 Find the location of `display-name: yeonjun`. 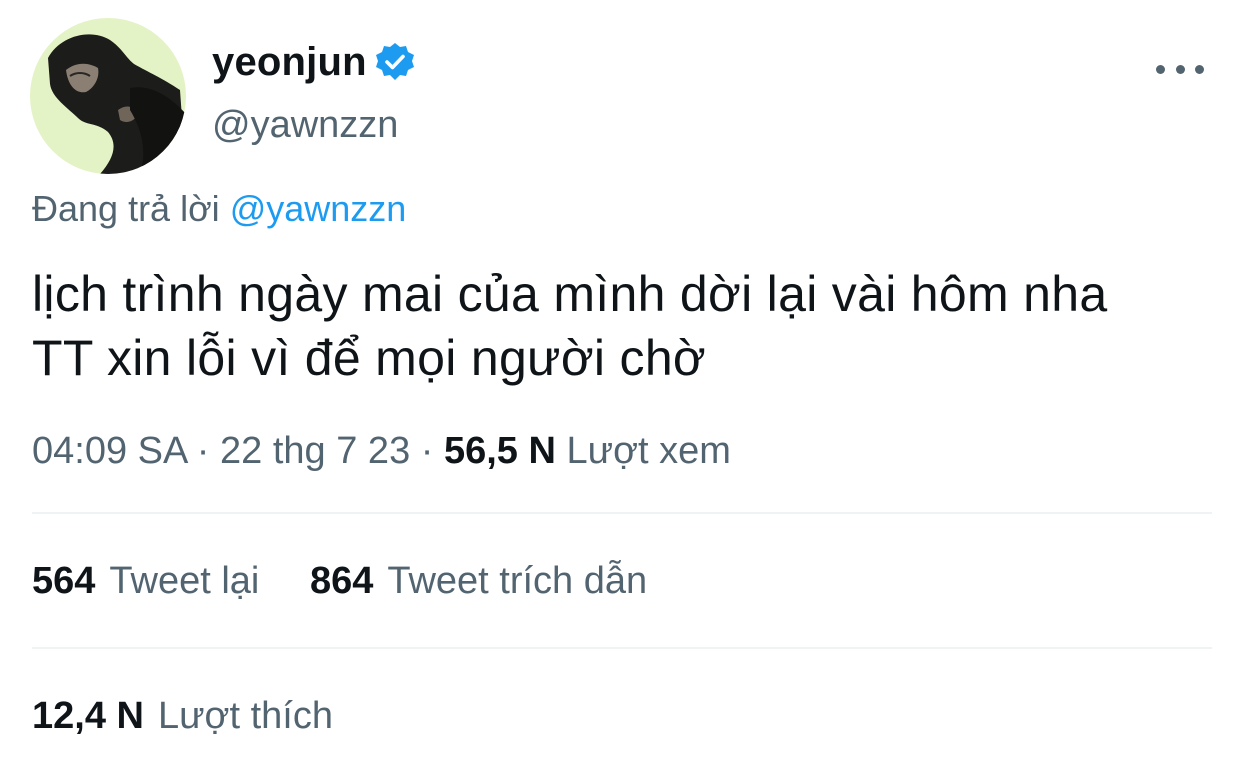

display-name: yeonjun is located at coordinates (289, 62).